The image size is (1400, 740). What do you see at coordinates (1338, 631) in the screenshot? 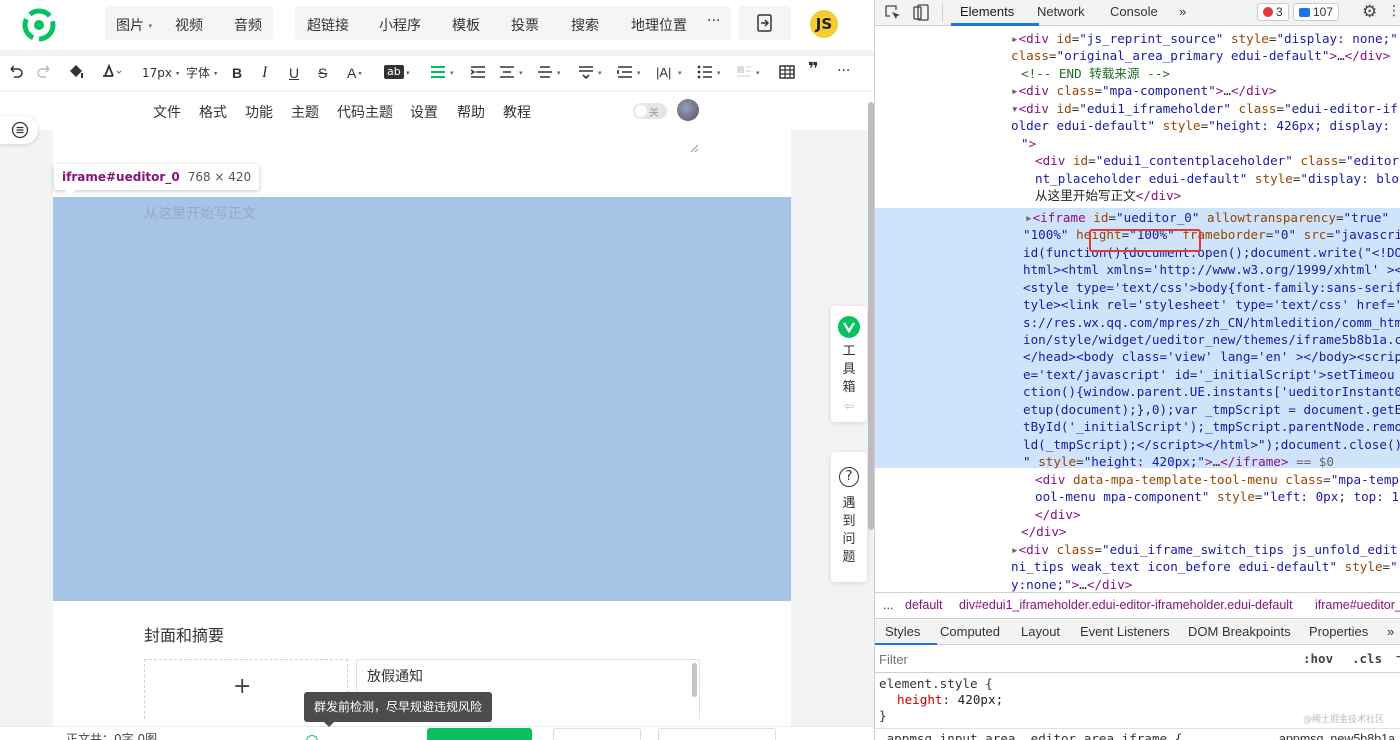
I see `tab-properties: Properties` at bounding box center [1338, 631].